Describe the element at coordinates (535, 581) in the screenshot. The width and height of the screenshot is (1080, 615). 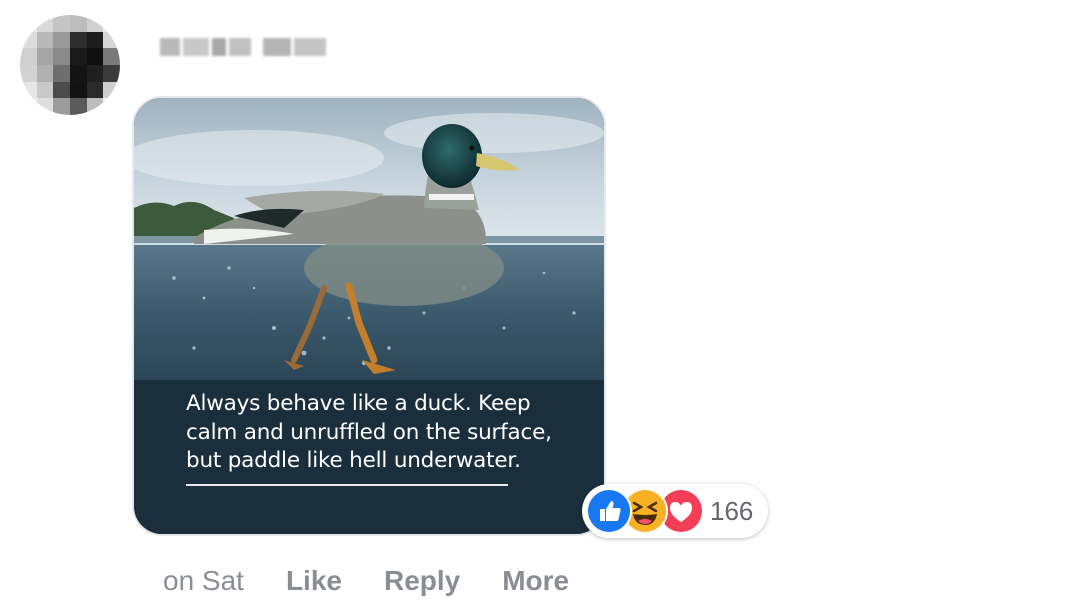
I see `more-button: More` at that location.